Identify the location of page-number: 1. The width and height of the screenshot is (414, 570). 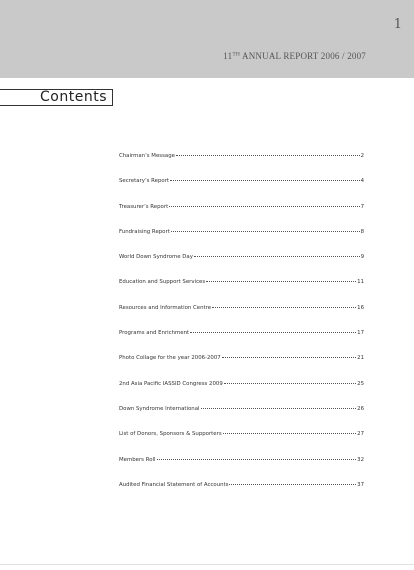
(397, 24).